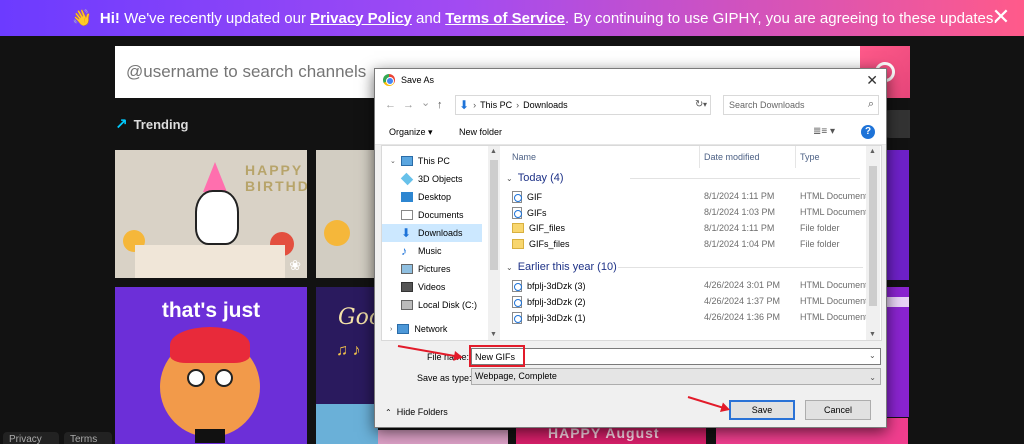 The height and width of the screenshot is (444, 1024). I want to click on nav-item-3d-objects: 3D Objects, so click(432, 179).